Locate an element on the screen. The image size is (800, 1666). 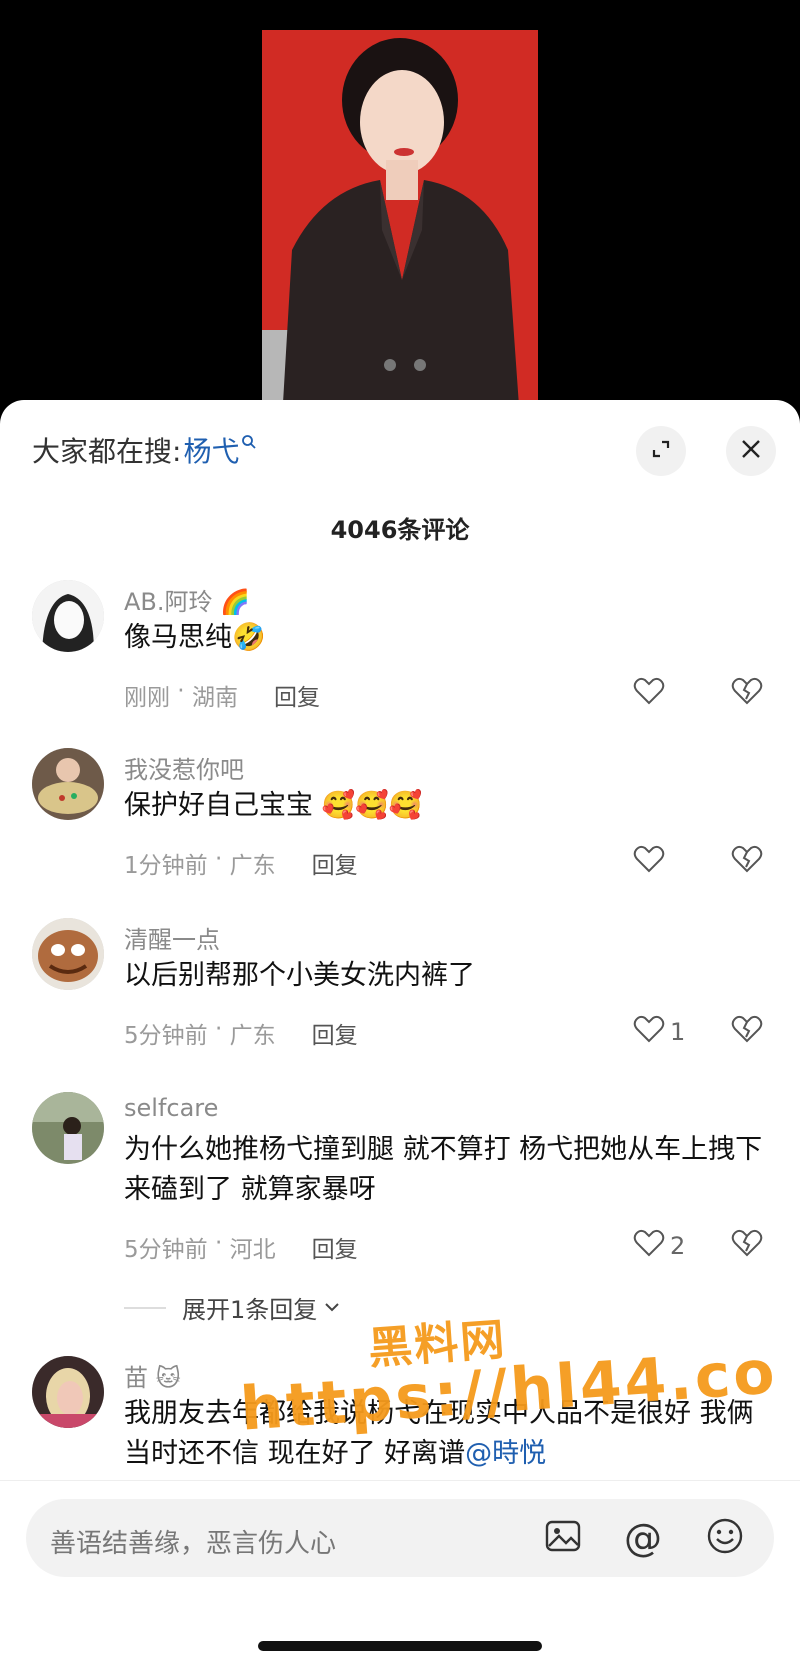
comment-text: 以后别帮那个小美女洗内裤了 is located at coordinates (299, 975).